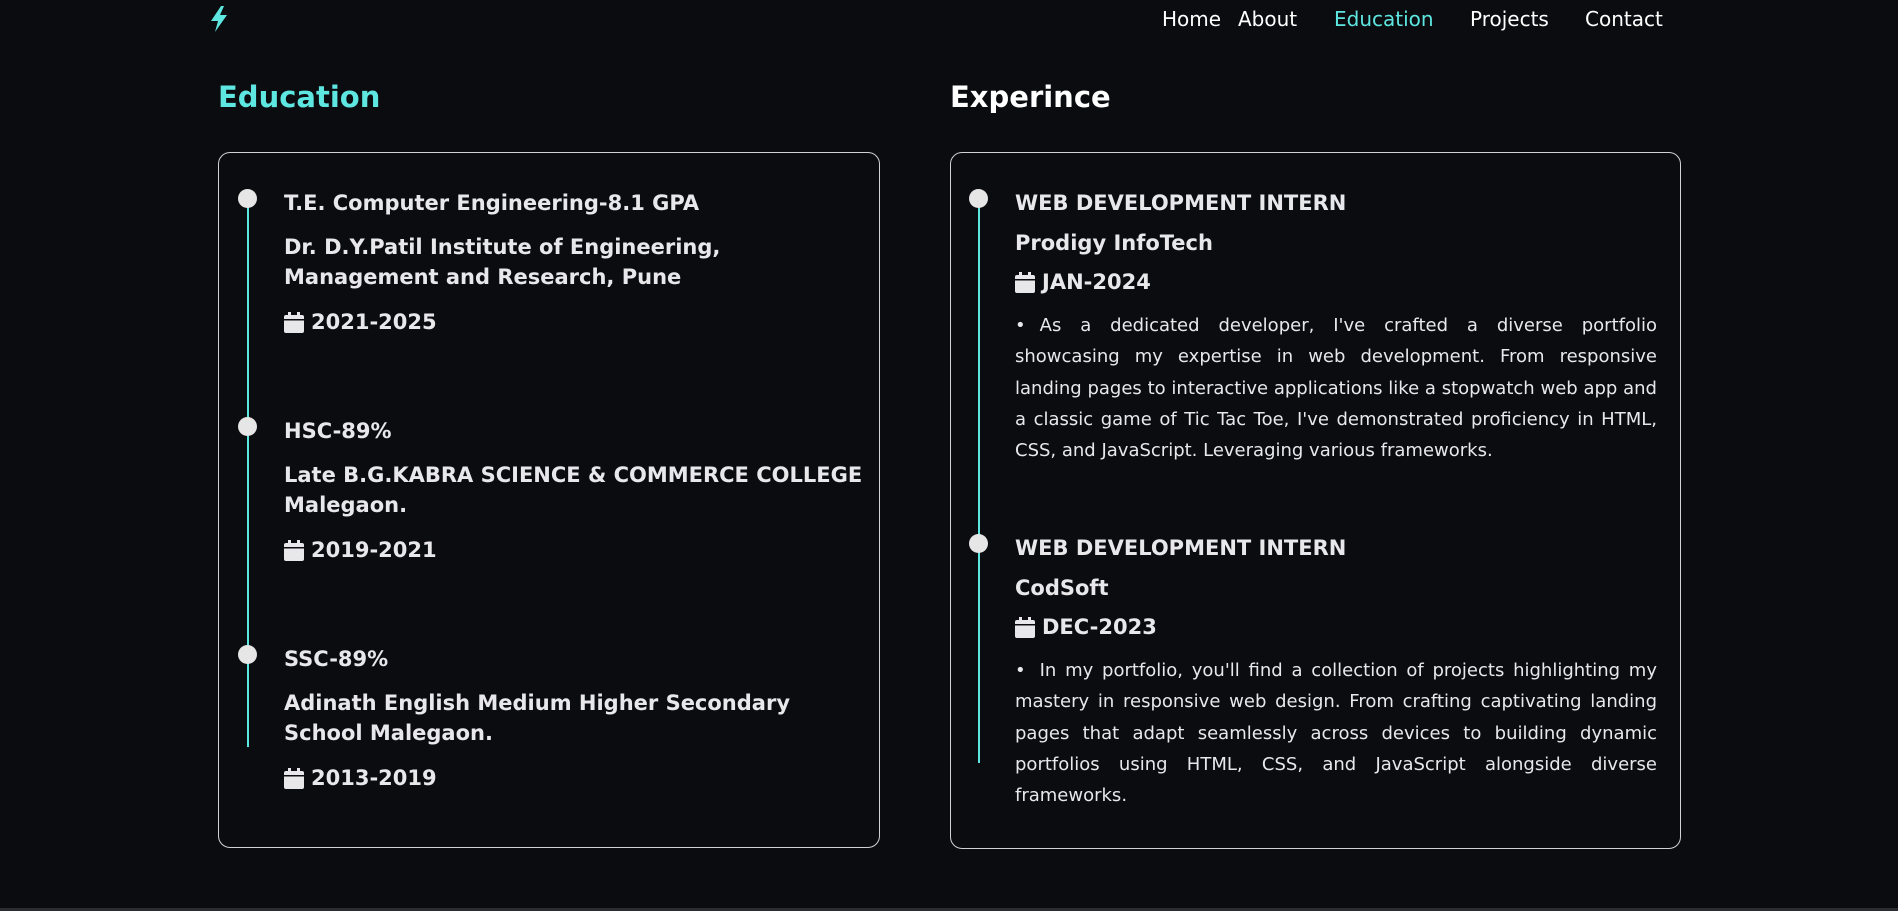  I want to click on nav-link-home: Home, so click(1191, 19).